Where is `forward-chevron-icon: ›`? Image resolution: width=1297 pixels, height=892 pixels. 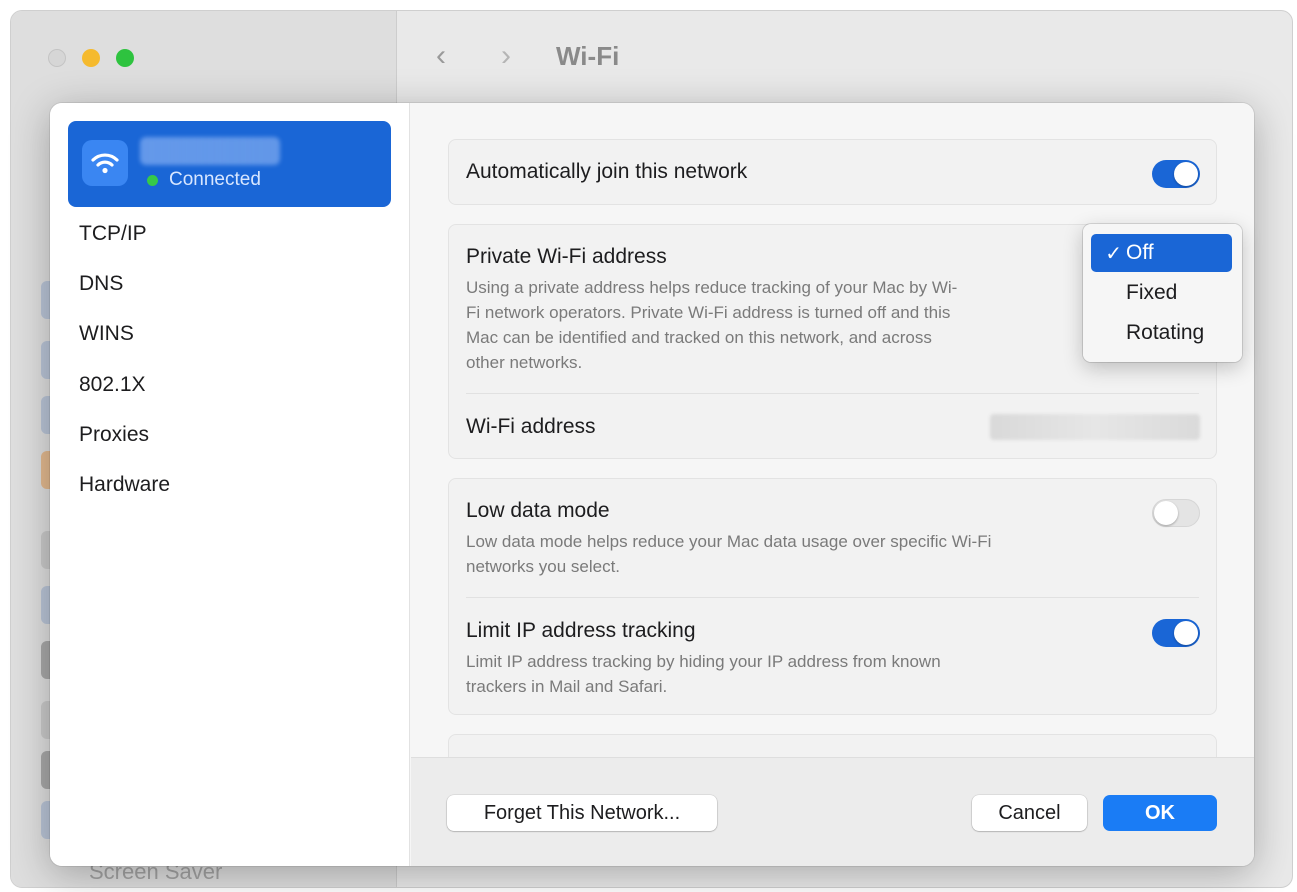
forward-chevron-icon: › is located at coordinates (506, 56).